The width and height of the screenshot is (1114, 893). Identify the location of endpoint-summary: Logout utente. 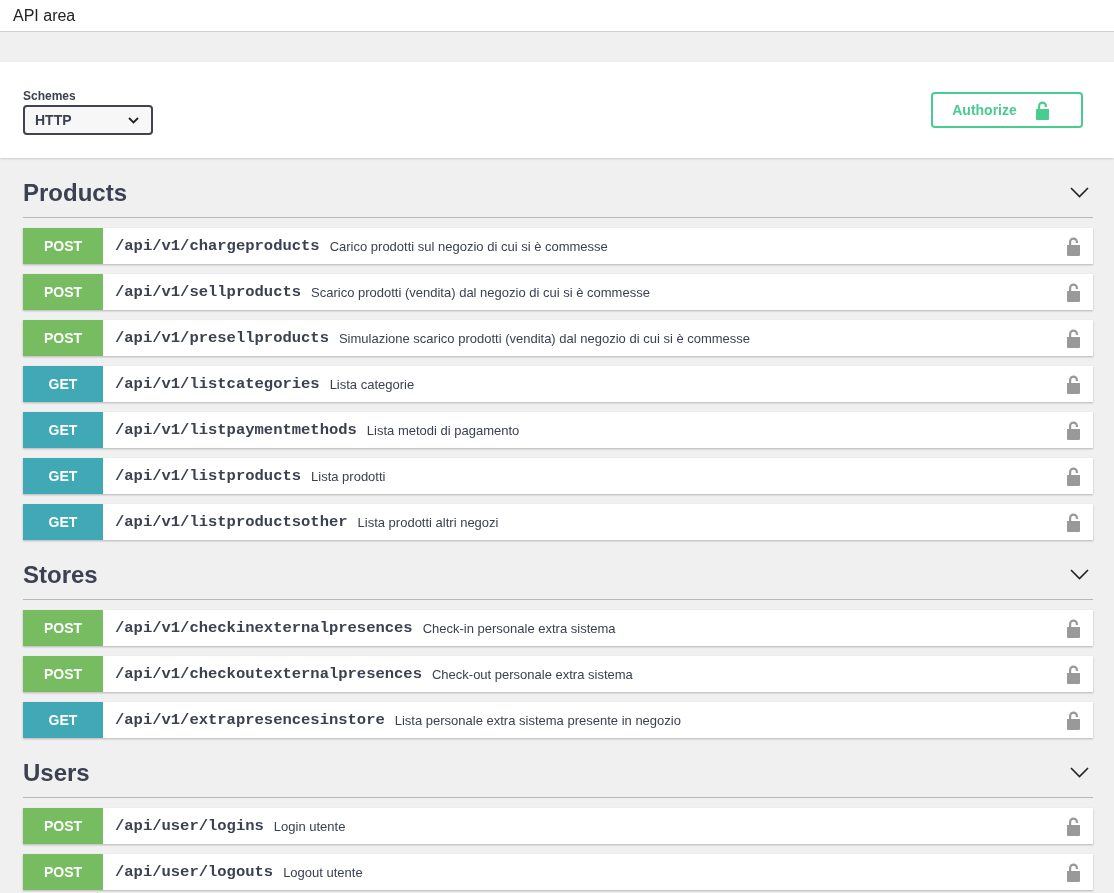
(323, 872).